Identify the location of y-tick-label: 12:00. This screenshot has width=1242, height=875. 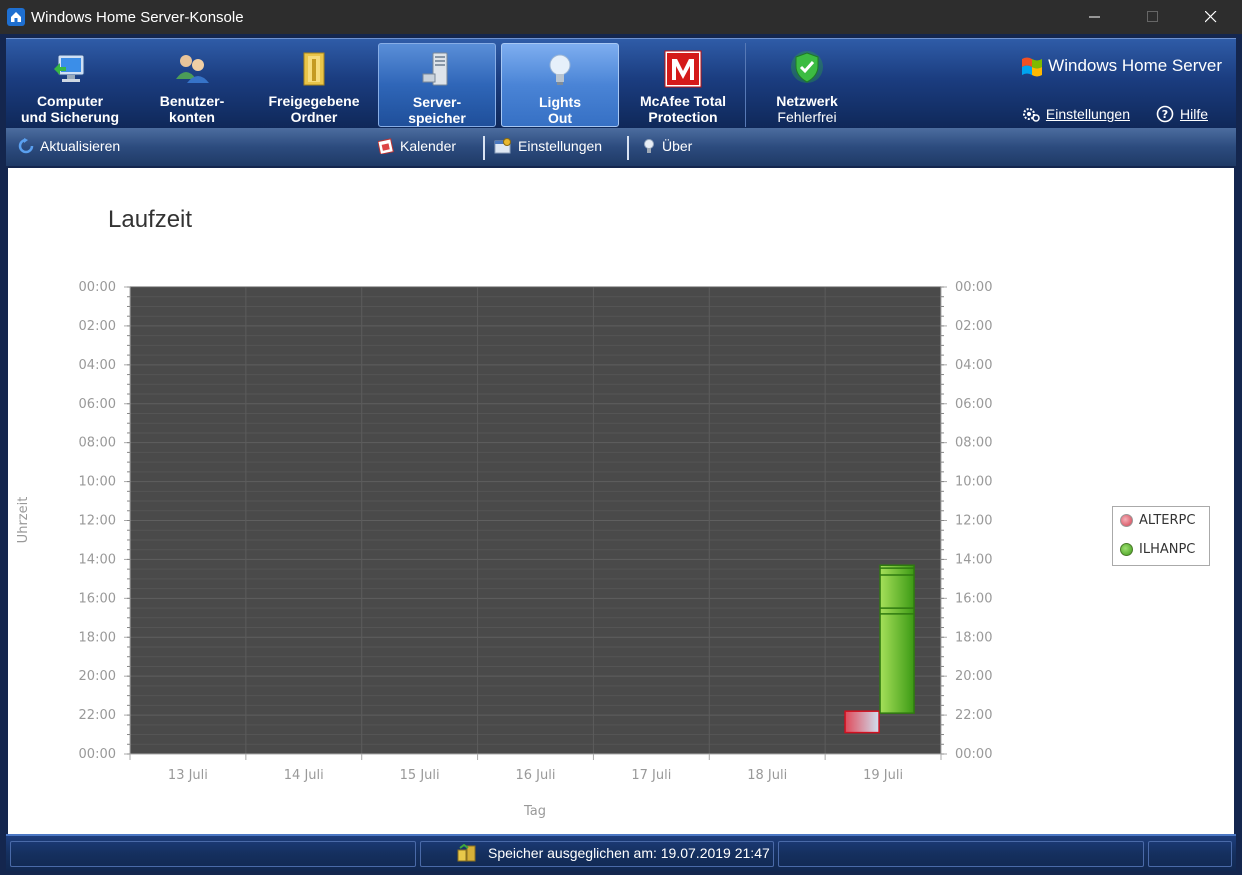
(97, 521).